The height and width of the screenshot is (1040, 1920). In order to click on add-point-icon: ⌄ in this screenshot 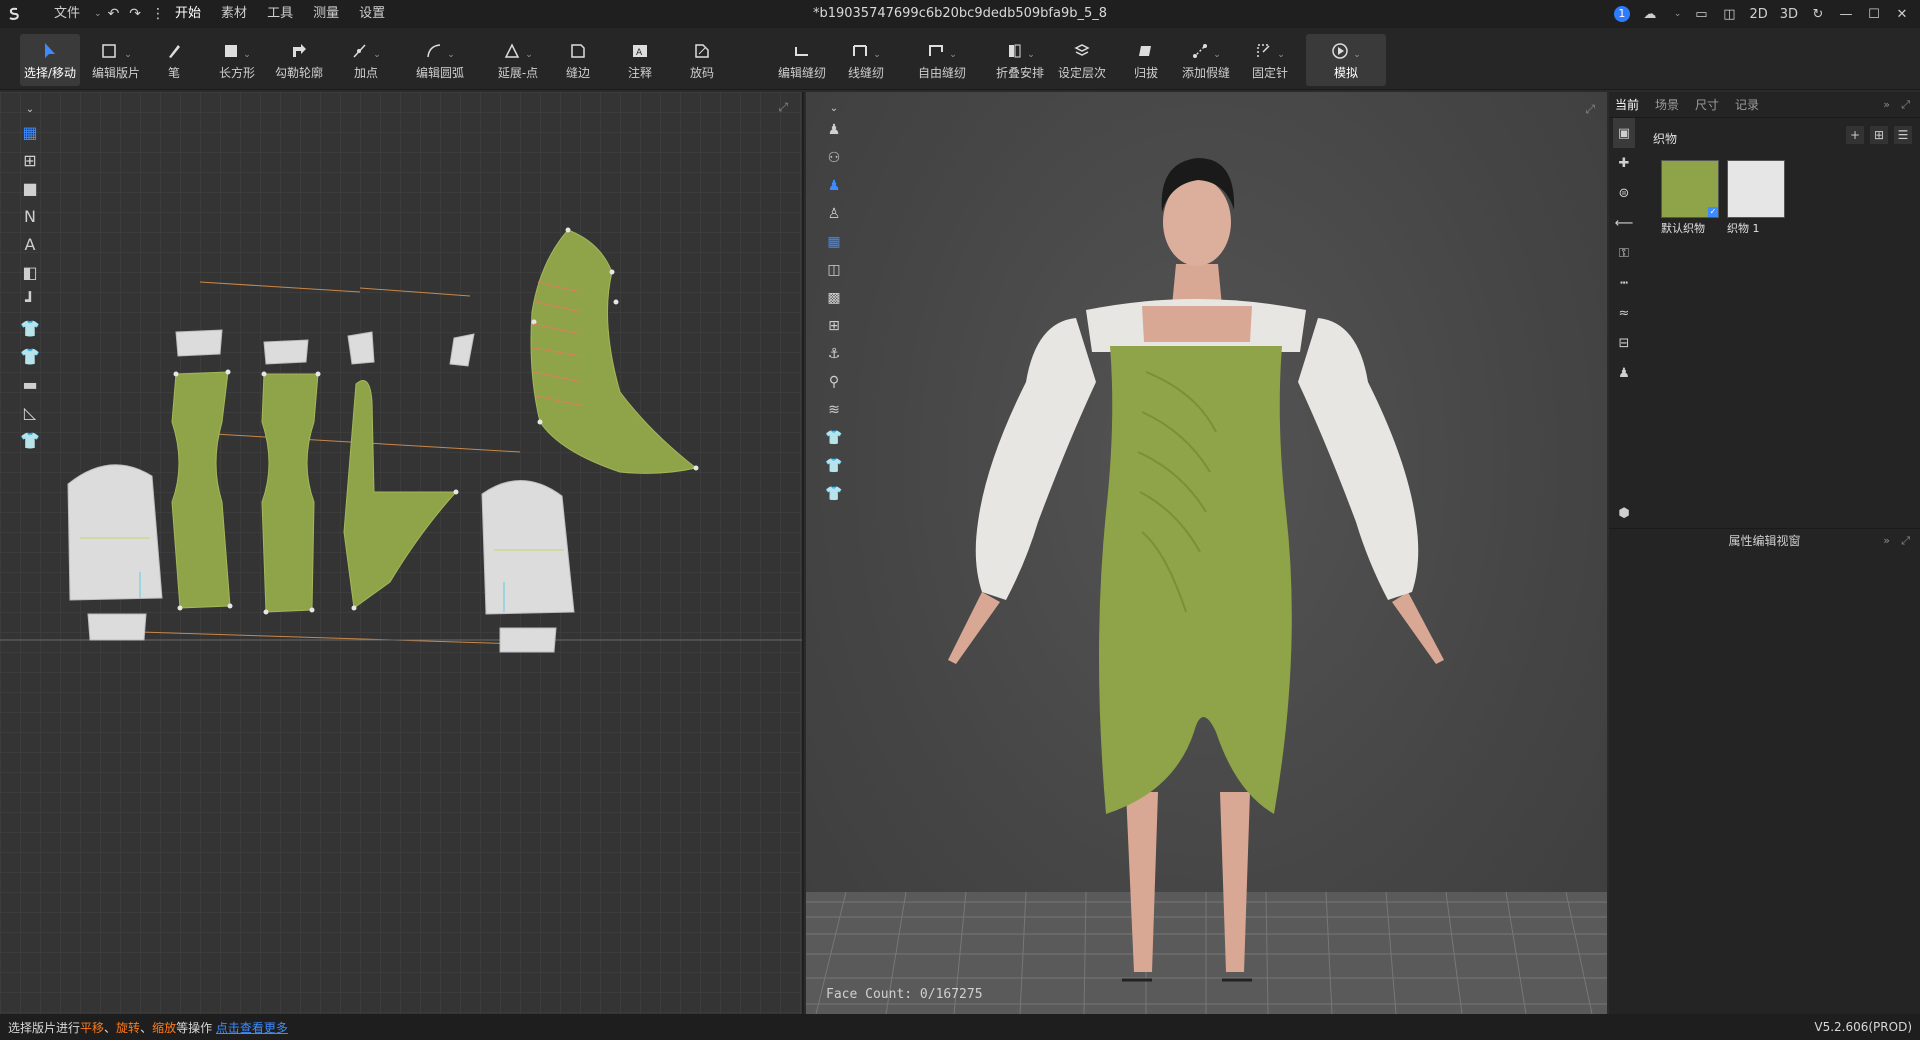, I will do `click(366, 47)`.